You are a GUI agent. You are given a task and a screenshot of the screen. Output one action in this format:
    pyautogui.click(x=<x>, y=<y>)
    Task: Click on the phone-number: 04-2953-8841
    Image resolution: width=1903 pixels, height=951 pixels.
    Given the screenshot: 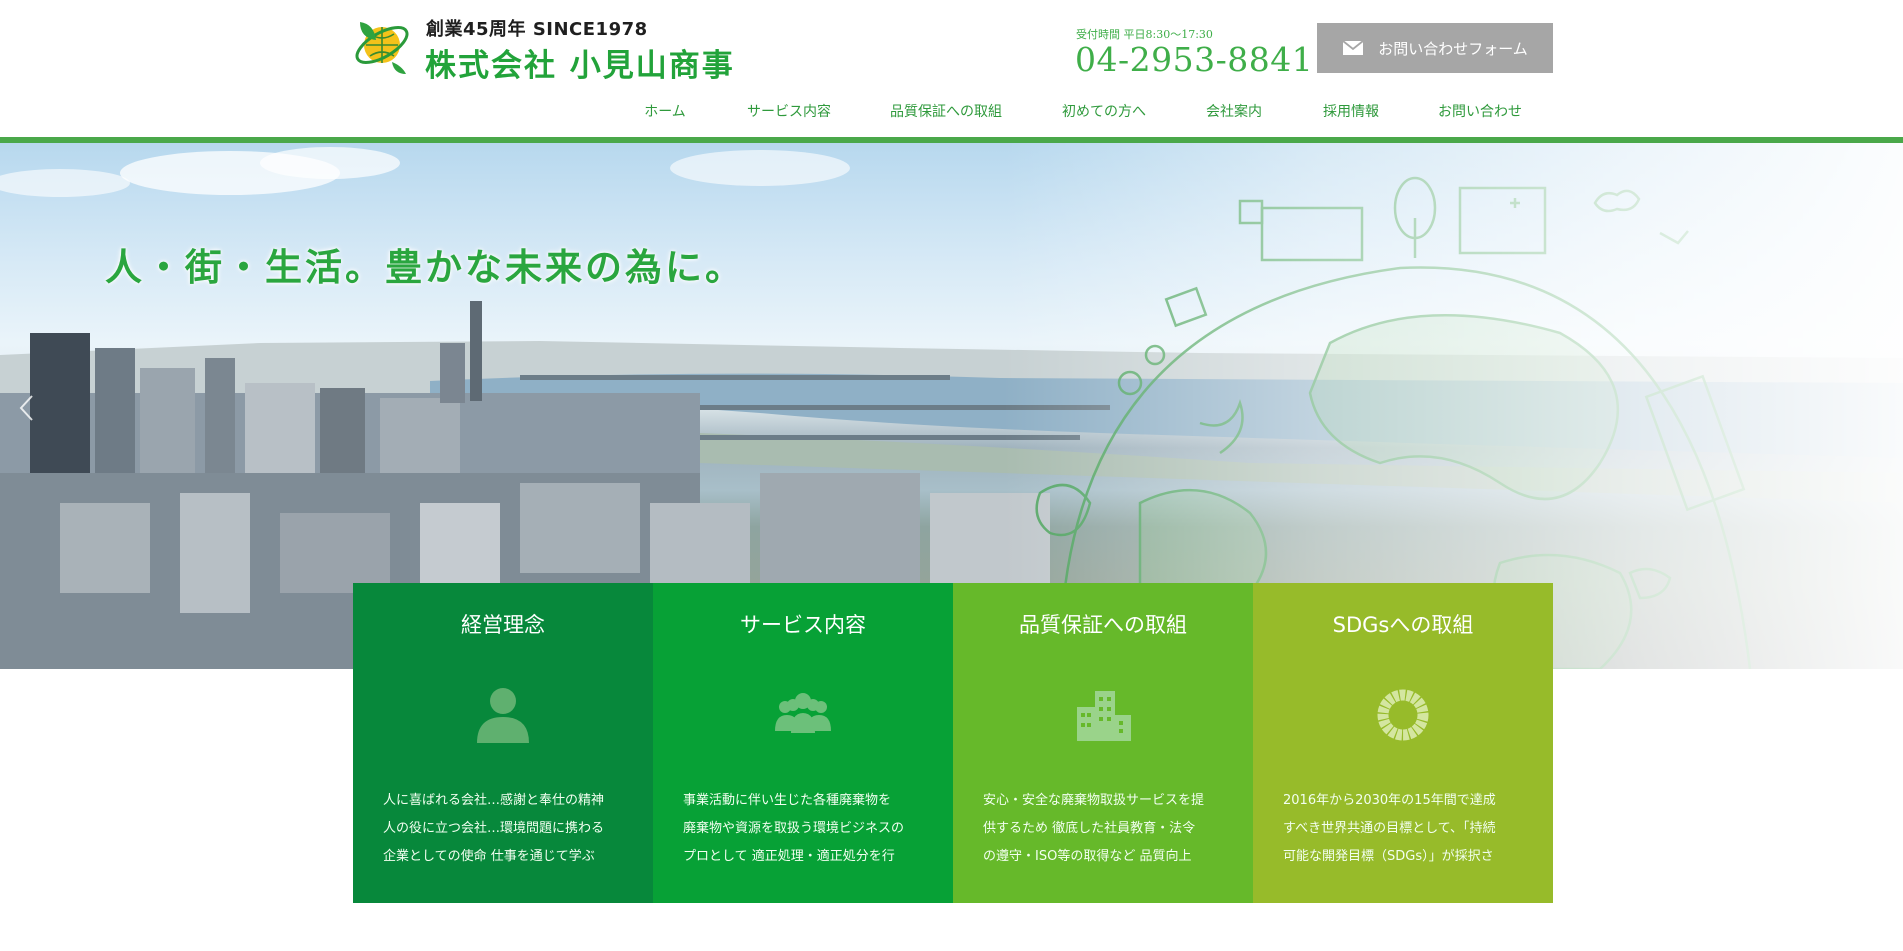 What is the action you would take?
    pyautogui.click(x=1194, y=59)
    